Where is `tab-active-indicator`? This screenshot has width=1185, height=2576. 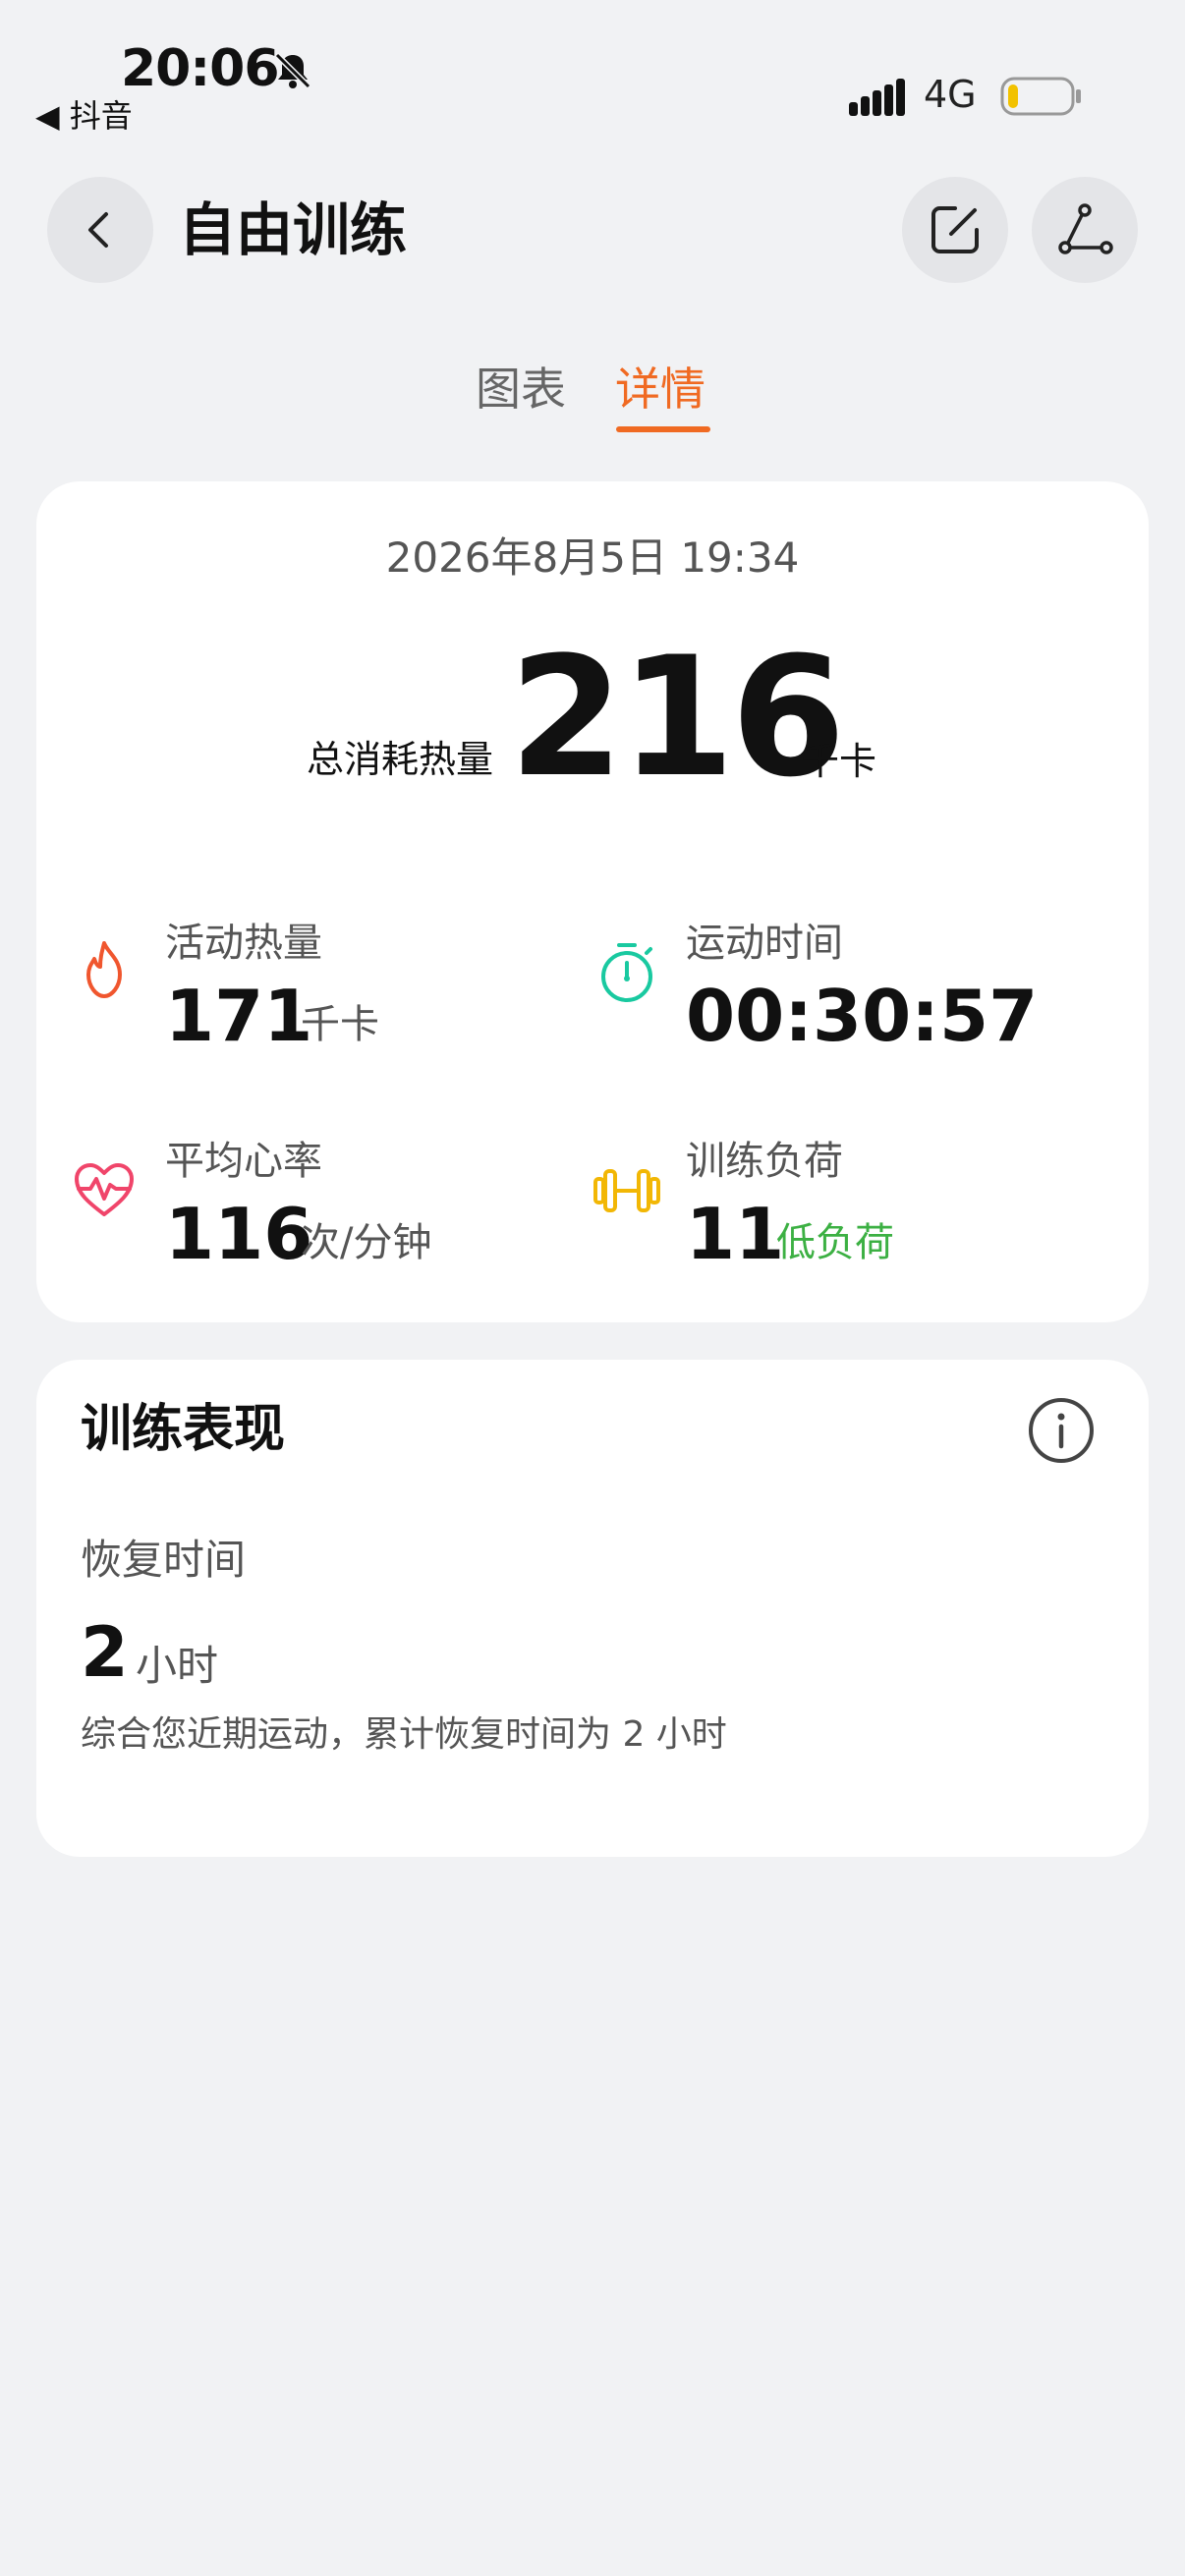 tab-active-indicator is located at coordinates (663, 429).